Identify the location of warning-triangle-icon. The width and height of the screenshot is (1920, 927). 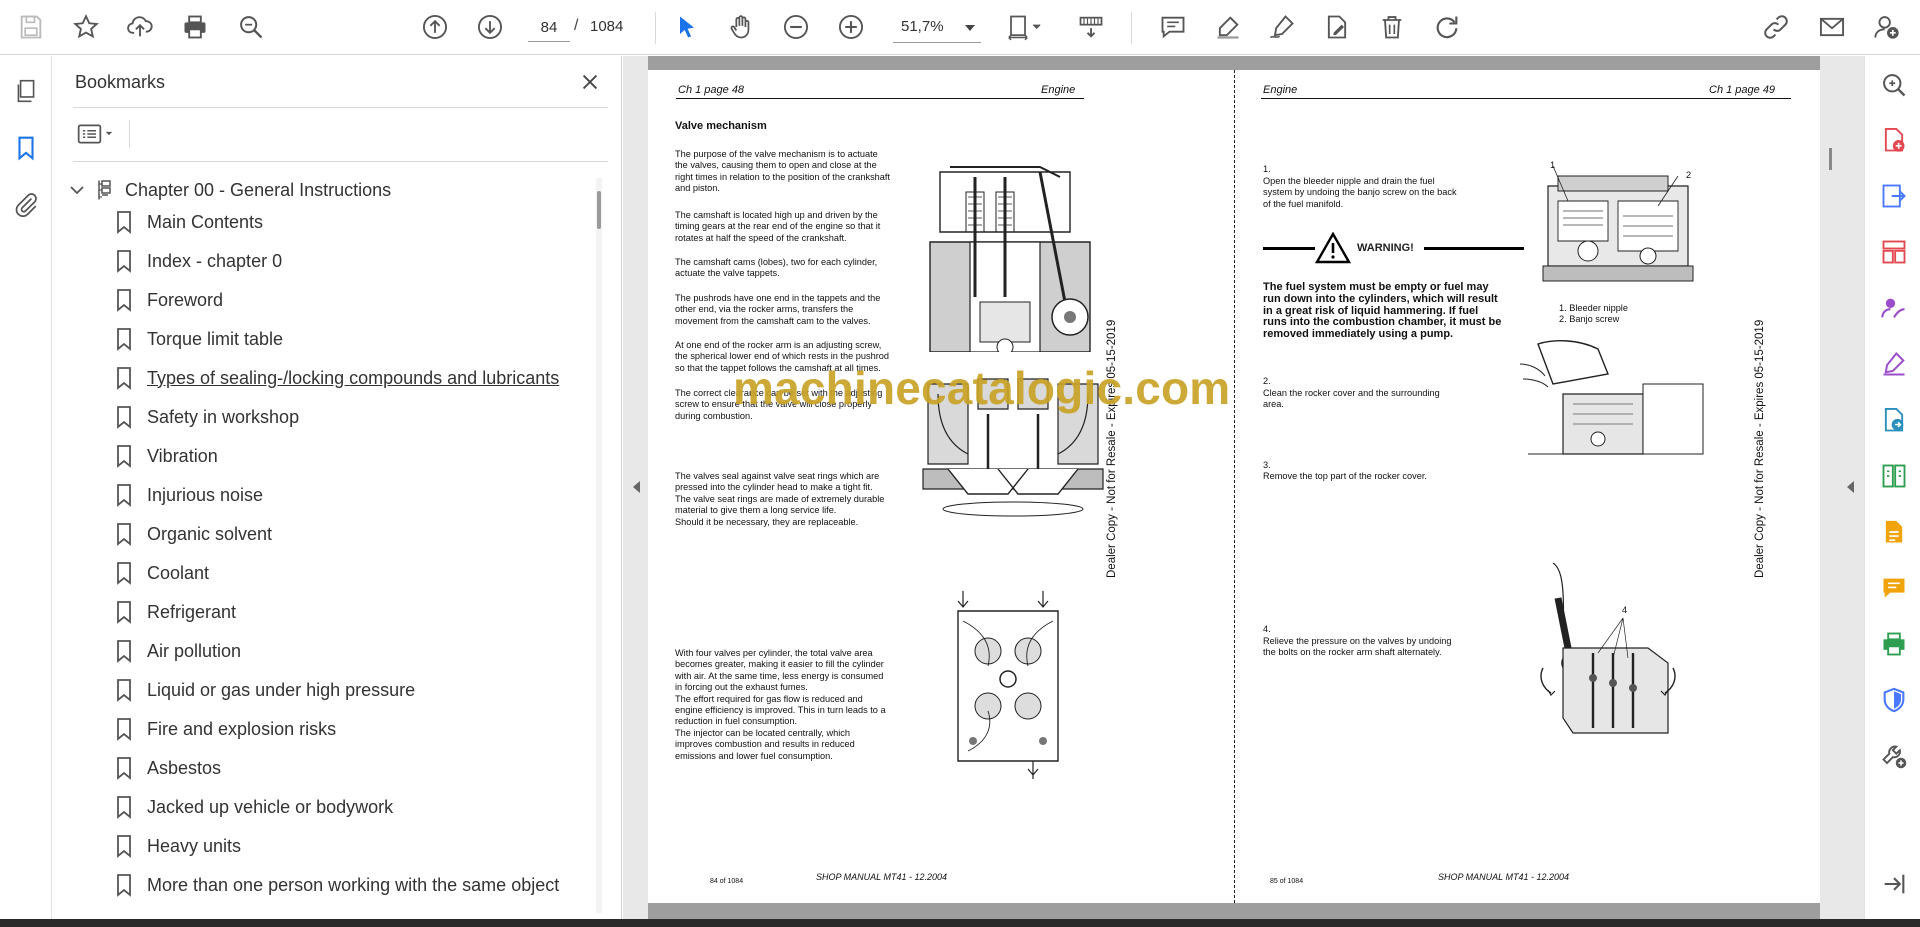
(1333, 248).